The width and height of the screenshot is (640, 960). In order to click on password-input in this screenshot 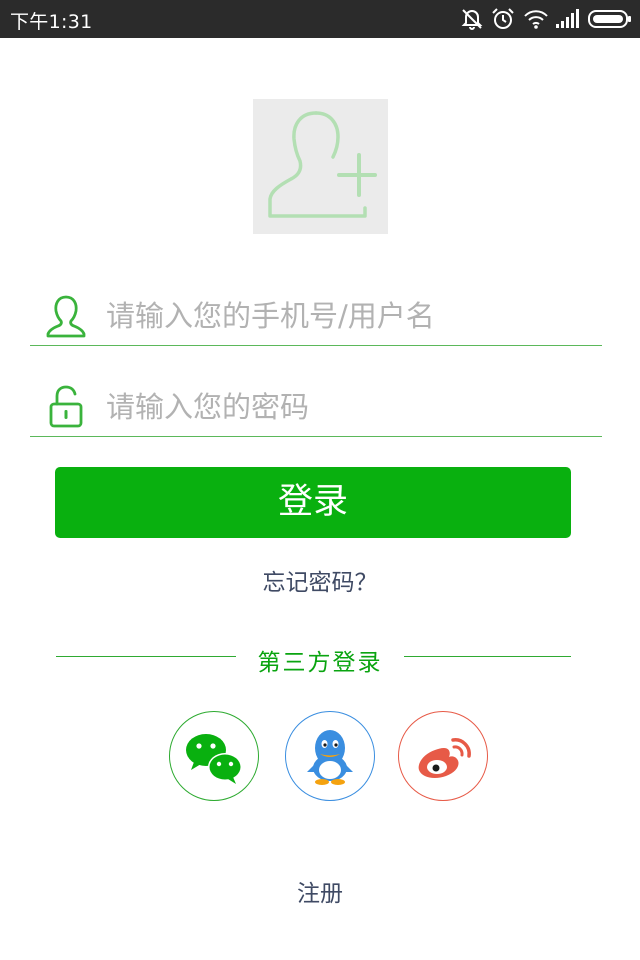, I will do `click(346, 407)`.